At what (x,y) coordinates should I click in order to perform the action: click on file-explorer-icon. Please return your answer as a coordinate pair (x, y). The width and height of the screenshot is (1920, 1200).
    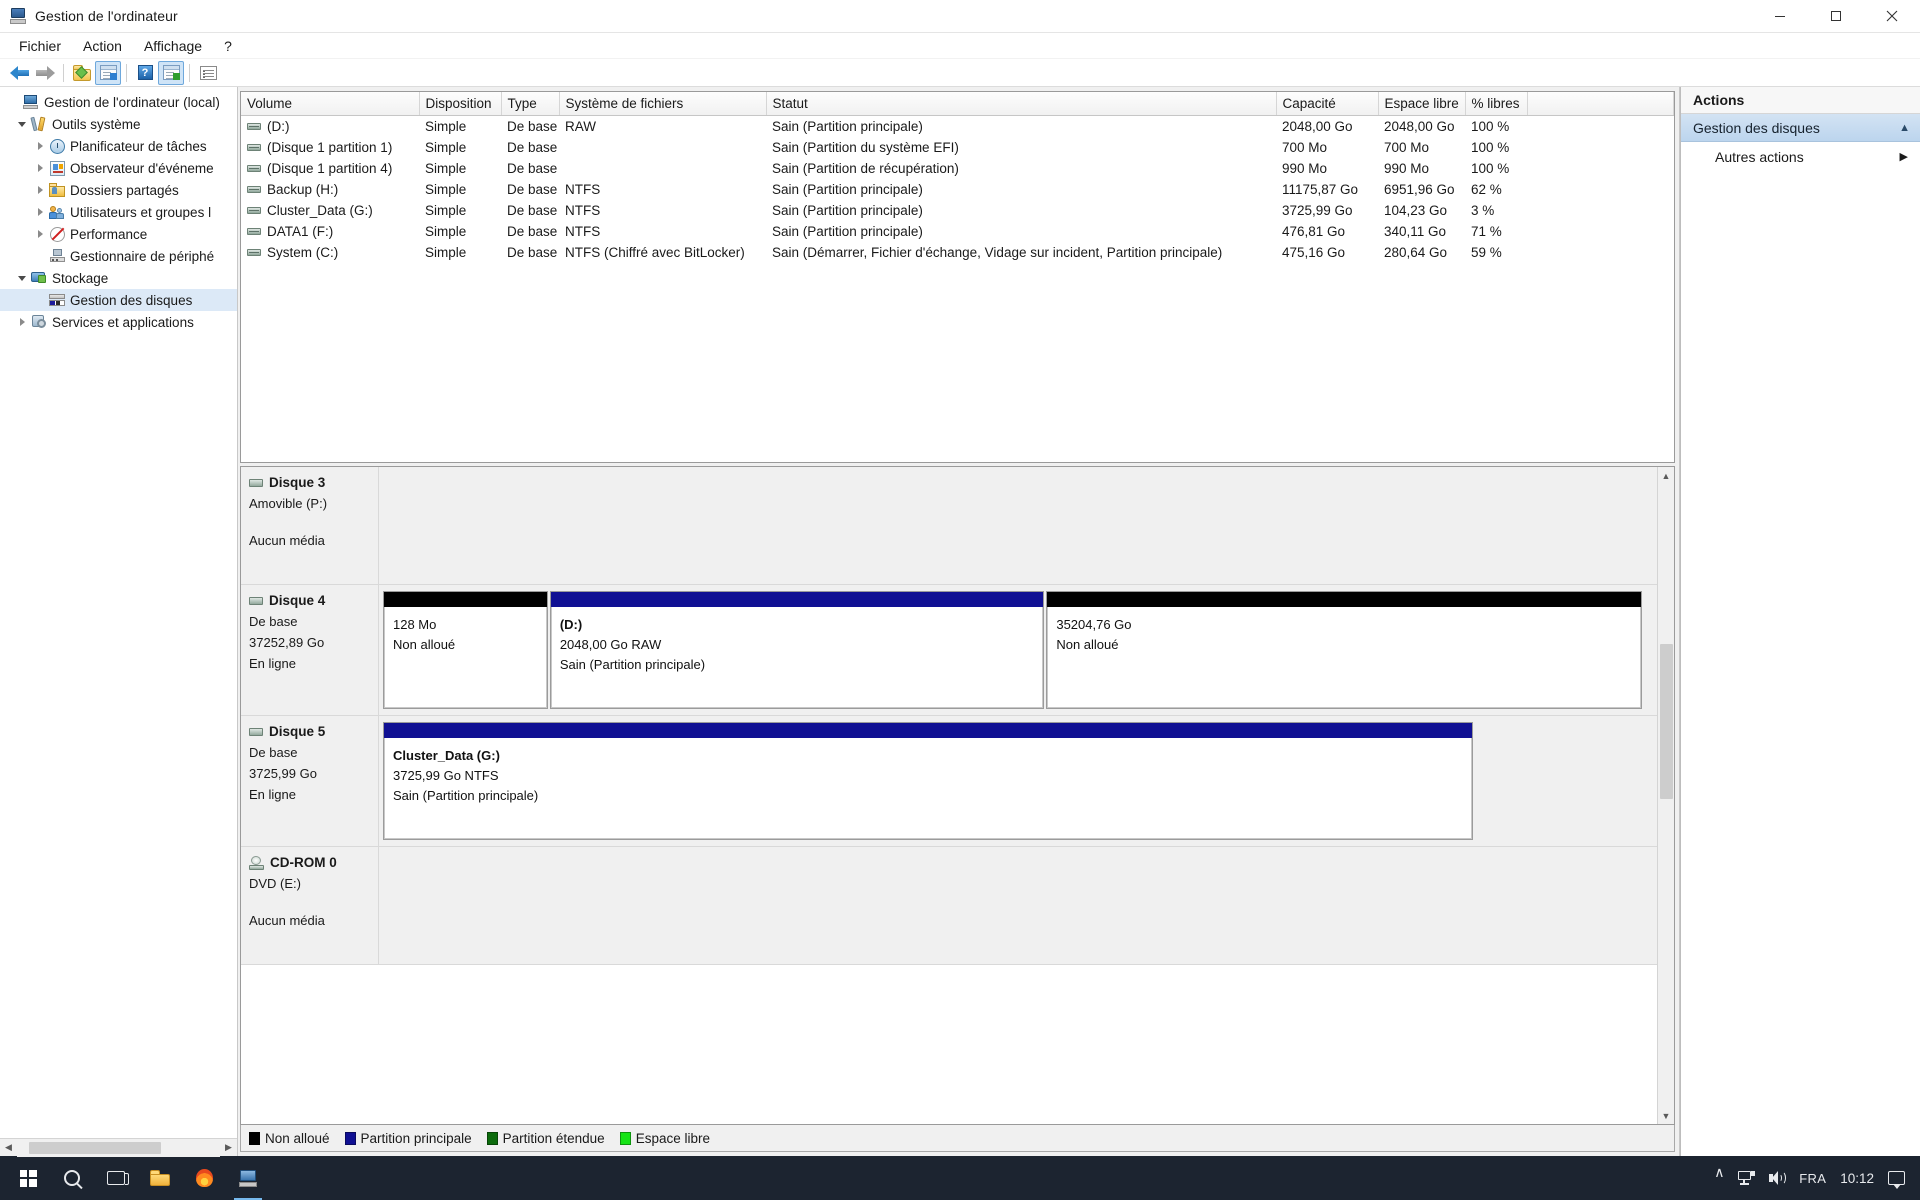
    Looking at the image, I should click on (160, 1178).